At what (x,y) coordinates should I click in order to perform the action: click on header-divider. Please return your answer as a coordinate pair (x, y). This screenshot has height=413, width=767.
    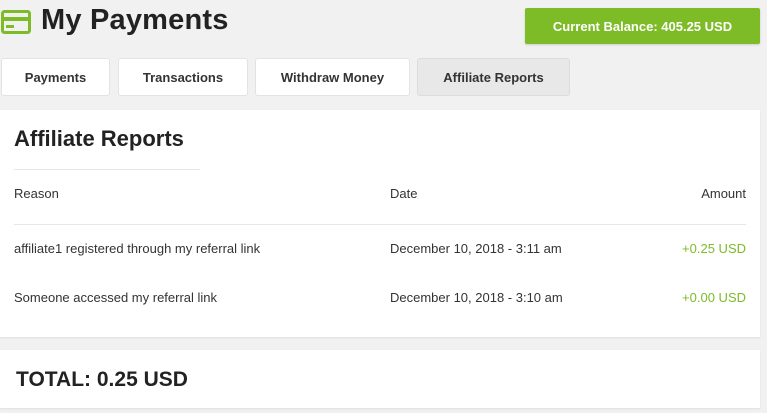
    Looking at the image, I should click on (380, 224).